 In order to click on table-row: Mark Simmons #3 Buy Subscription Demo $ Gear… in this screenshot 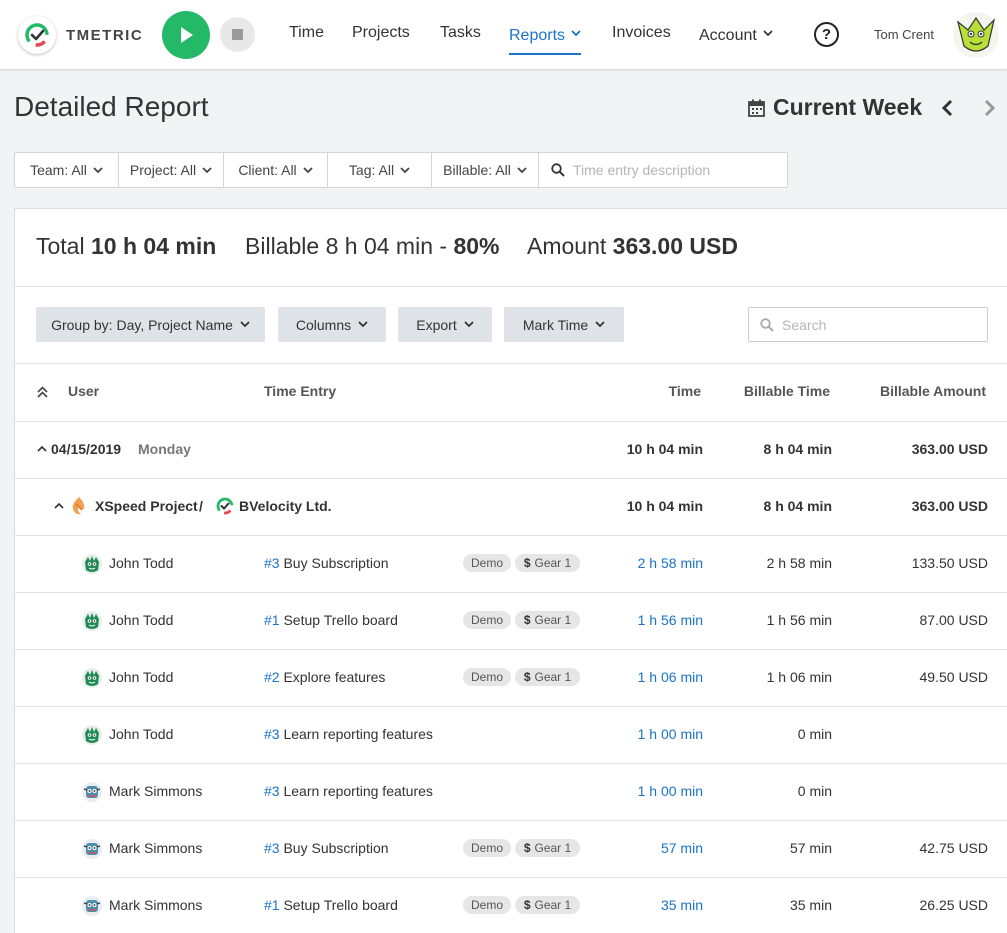, I will do `click(511, 848)`.